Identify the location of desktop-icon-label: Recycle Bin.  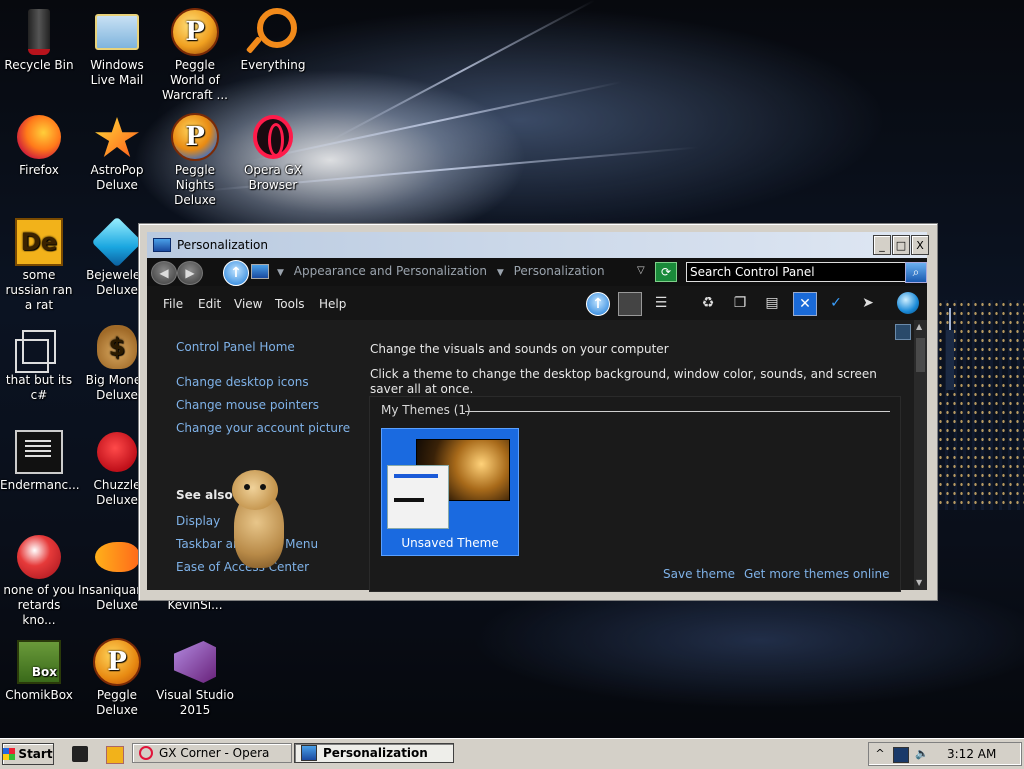
(39, 65).